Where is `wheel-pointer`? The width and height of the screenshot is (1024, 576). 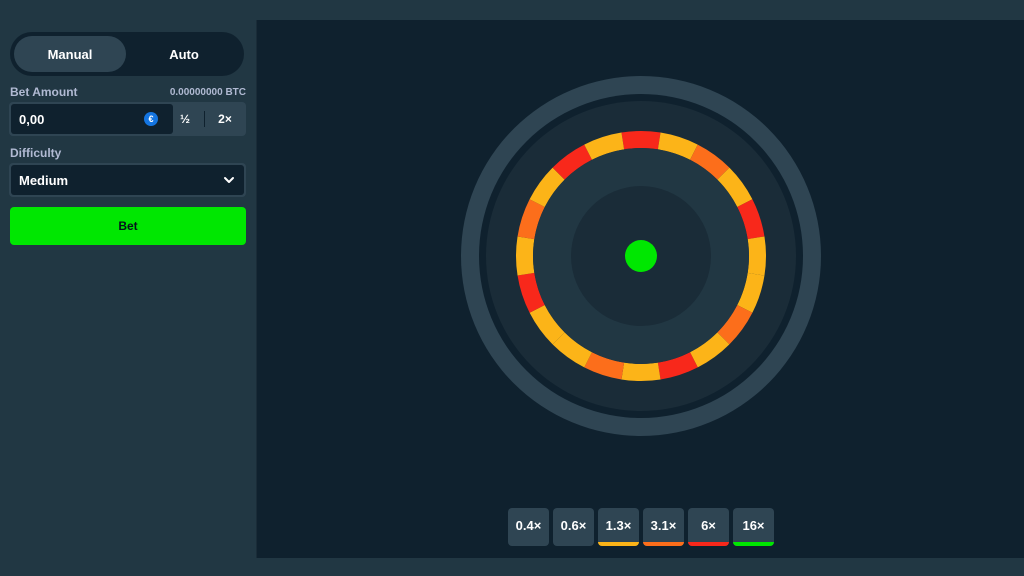 wheel-pointer is located at coordinates (641, 256).